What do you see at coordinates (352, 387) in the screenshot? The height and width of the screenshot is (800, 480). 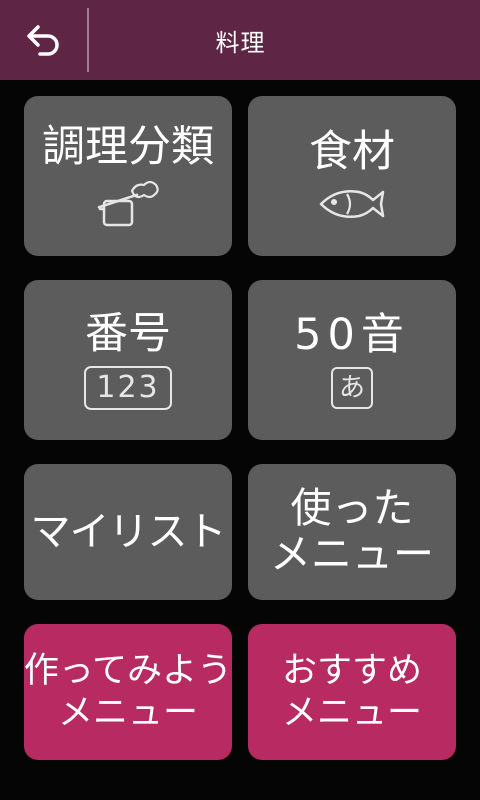 I see `kana-badge: あ` at bounding box center [352, 387].